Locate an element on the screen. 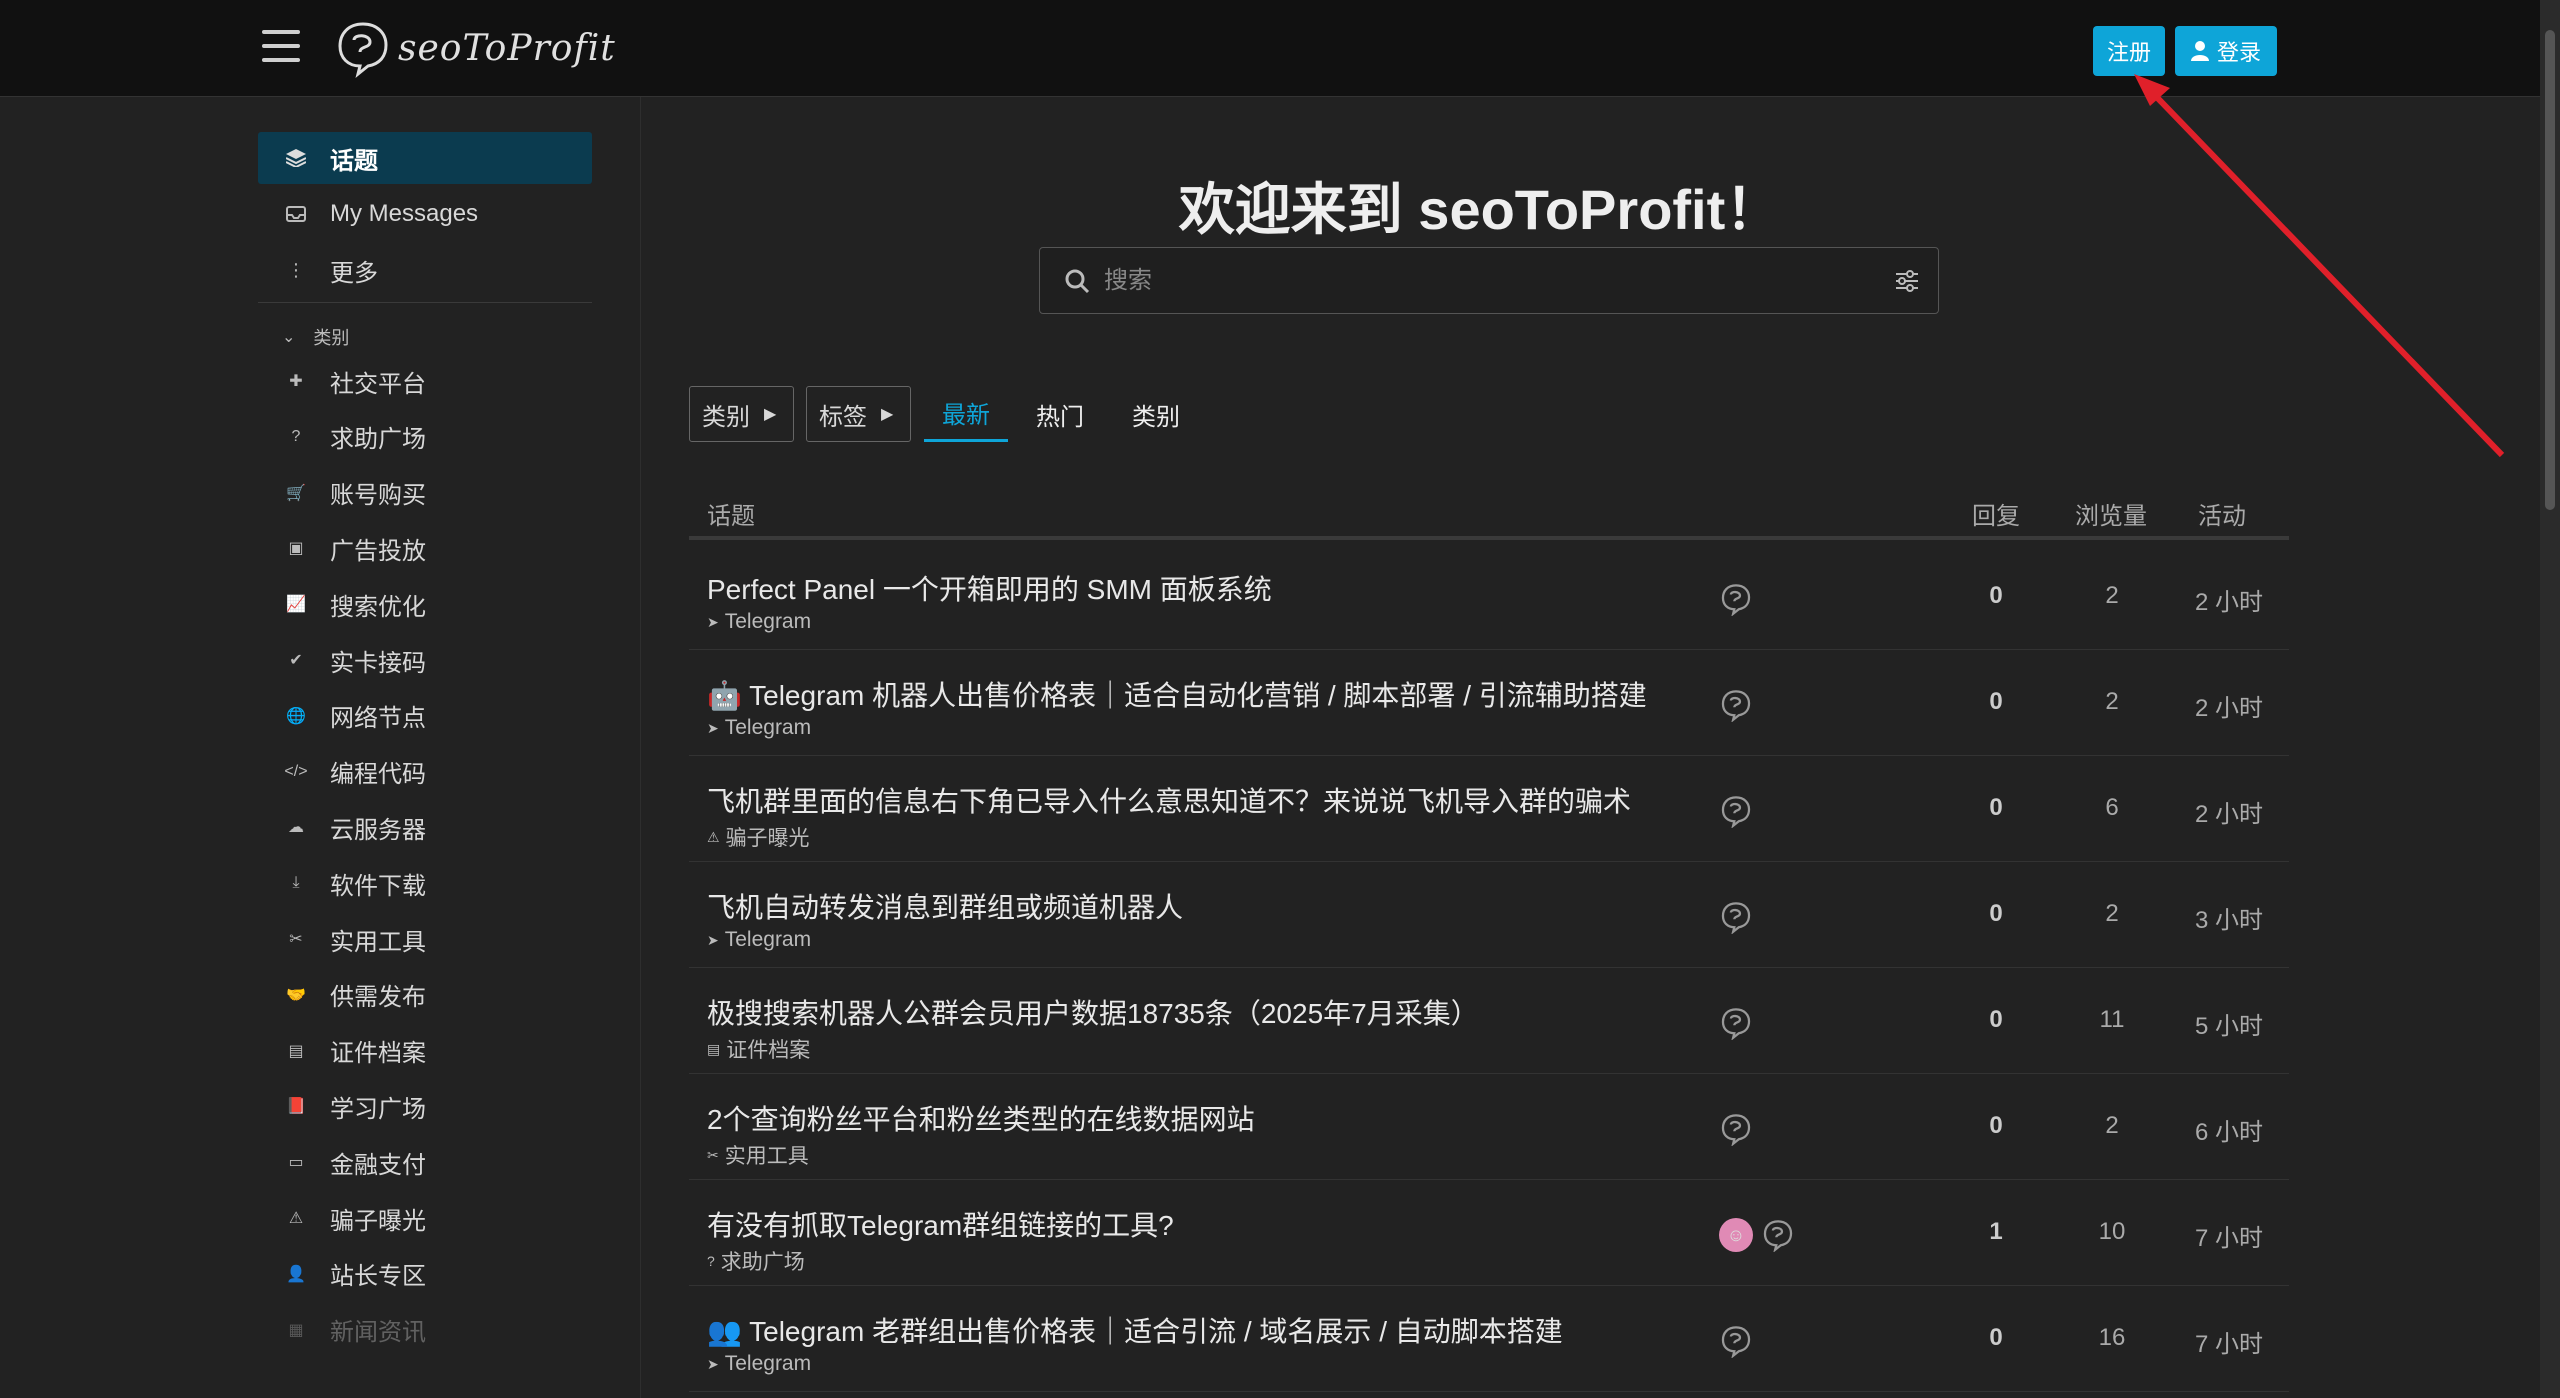  sidebar-category-item: ? 求助广场 is located at coordinates (425, 437).